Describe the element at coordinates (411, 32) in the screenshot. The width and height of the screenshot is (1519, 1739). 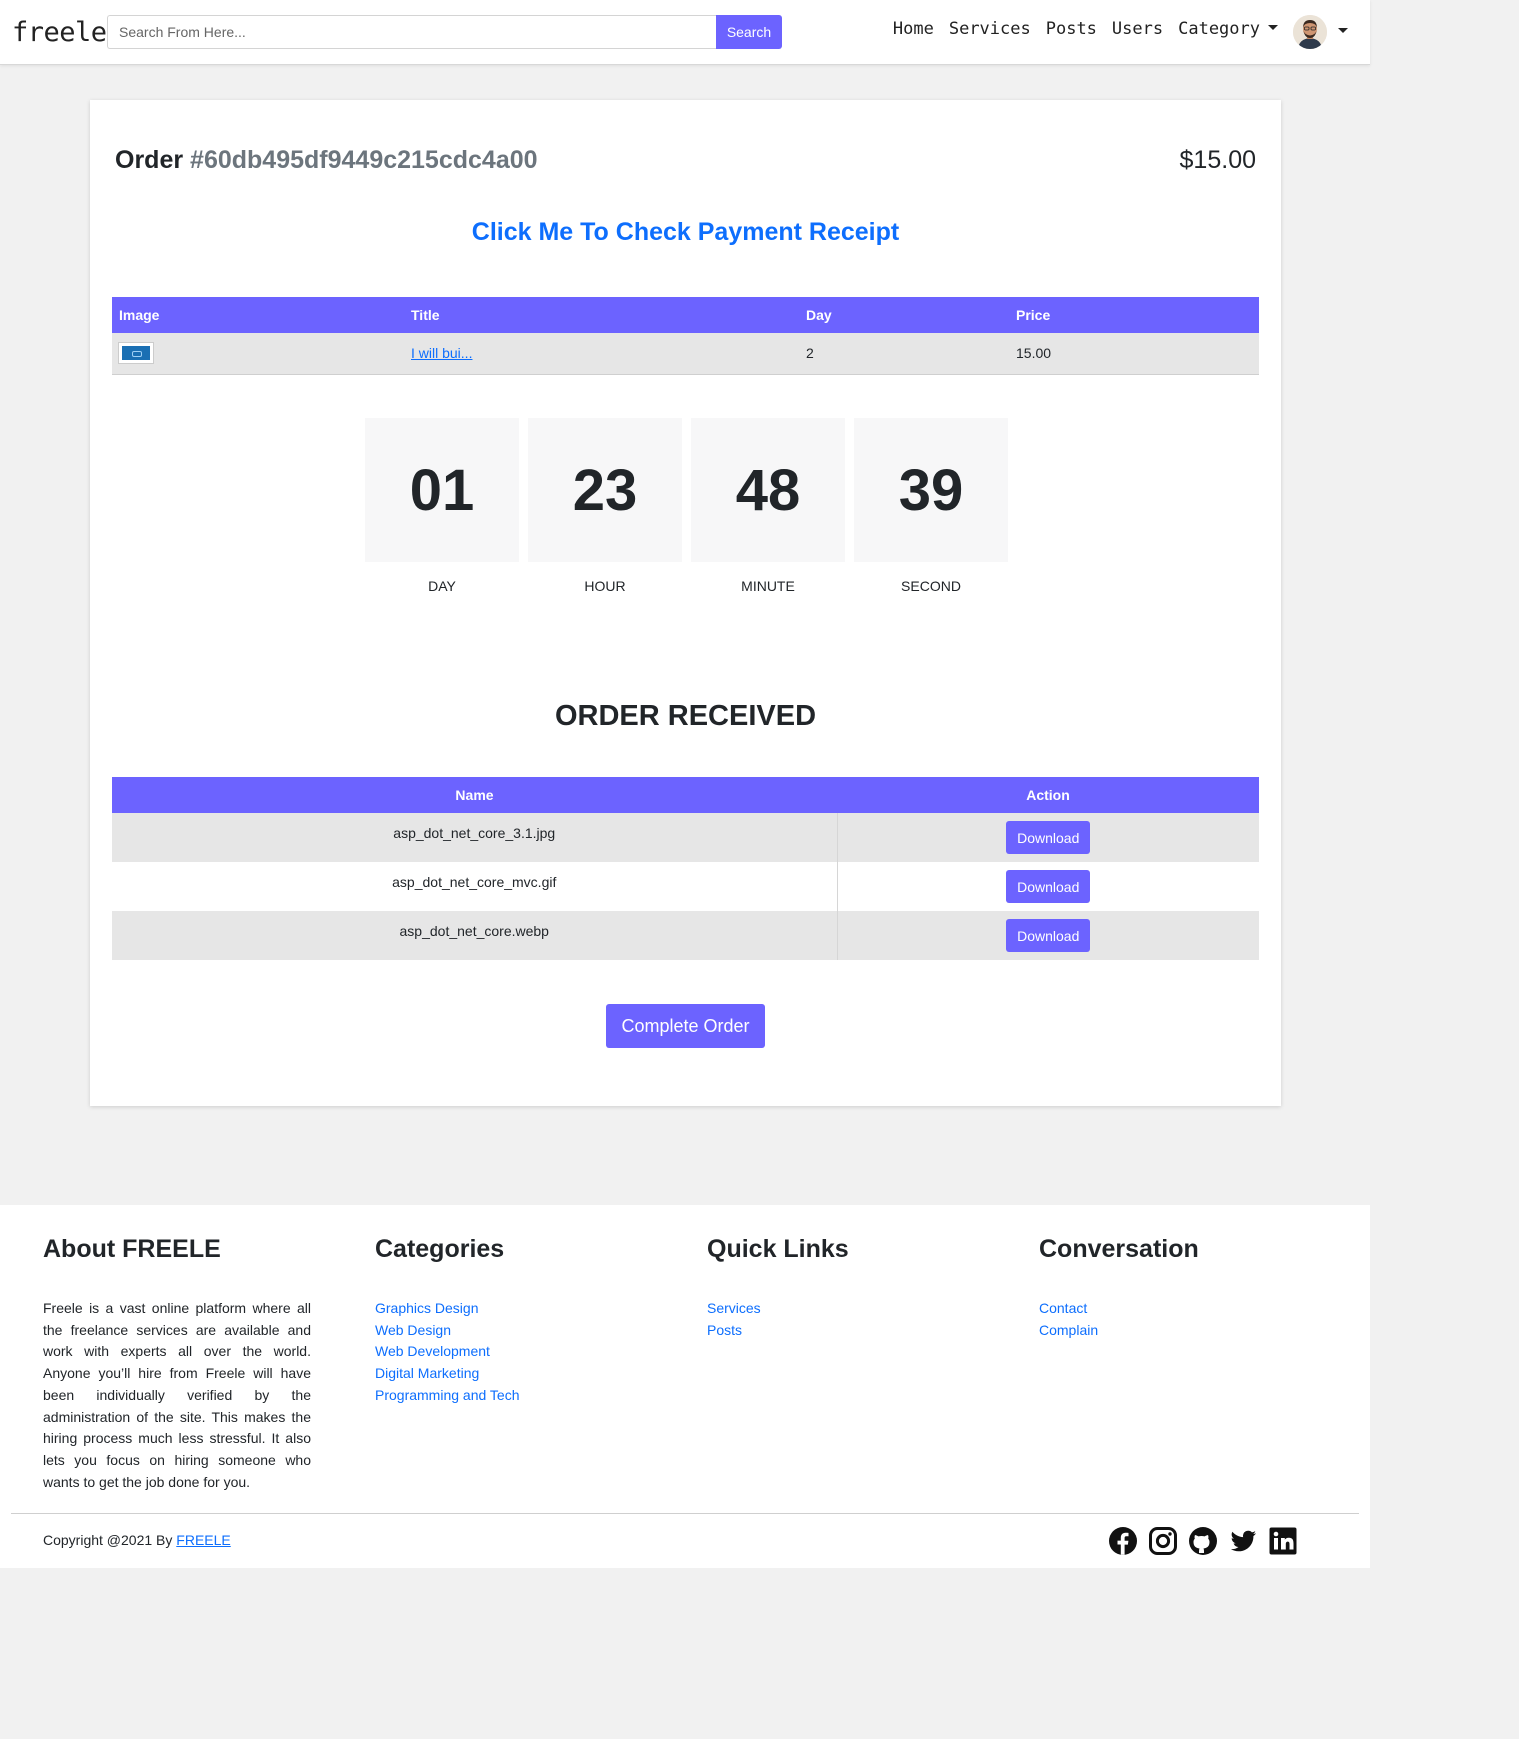
I see `search-input` at that location.